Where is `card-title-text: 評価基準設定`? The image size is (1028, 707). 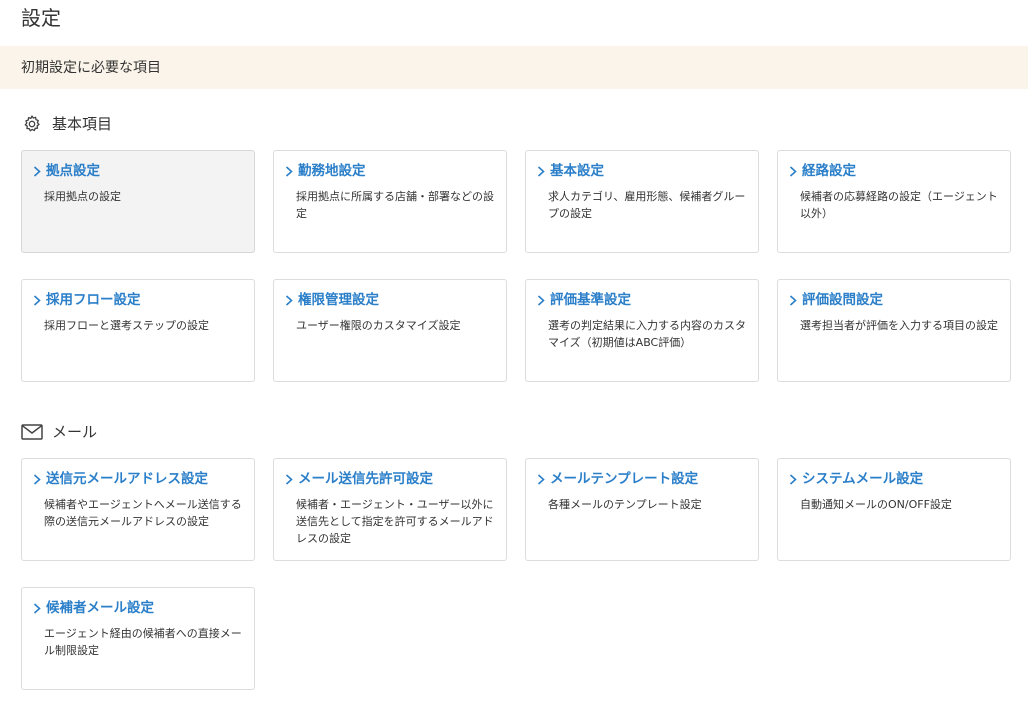 card-title-text: 評価基準設定 is located at coordinates (590, 300).